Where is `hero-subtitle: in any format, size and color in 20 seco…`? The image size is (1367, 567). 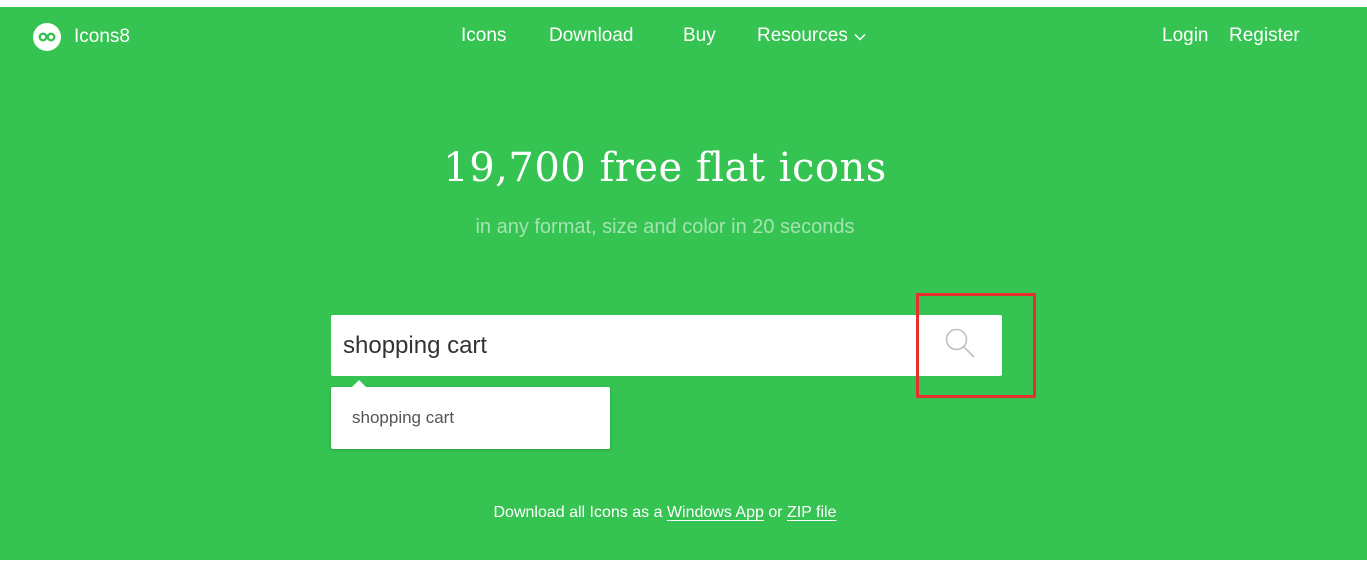
hero-subtitle: in any format, size and color in 20 seco… is located at coordinates (665, 227).